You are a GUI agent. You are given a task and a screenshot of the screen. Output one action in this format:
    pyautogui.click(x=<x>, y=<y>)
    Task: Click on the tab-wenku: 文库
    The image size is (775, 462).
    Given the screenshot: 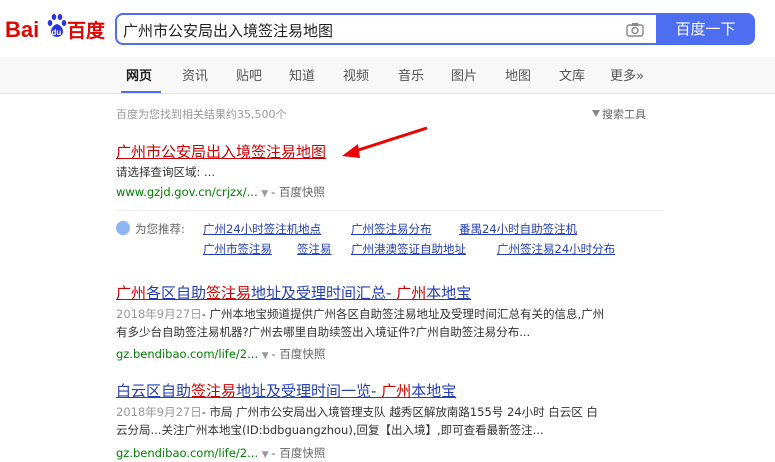 What is the action you would take?
    pyautogui.click(x=572, y=74)
    